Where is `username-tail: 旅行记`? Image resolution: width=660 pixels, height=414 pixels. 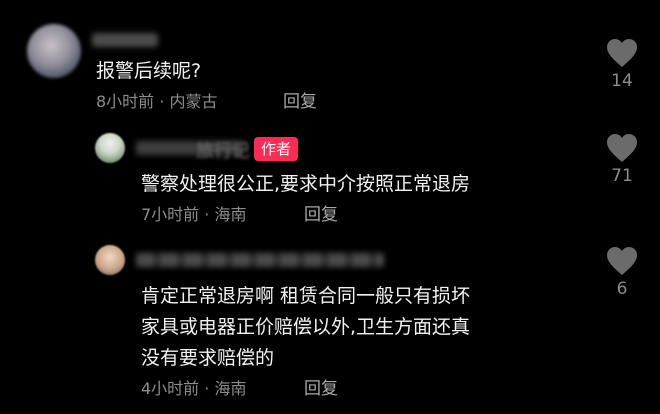
username-tail: 旅行记 is located at coordinates (223, 150).